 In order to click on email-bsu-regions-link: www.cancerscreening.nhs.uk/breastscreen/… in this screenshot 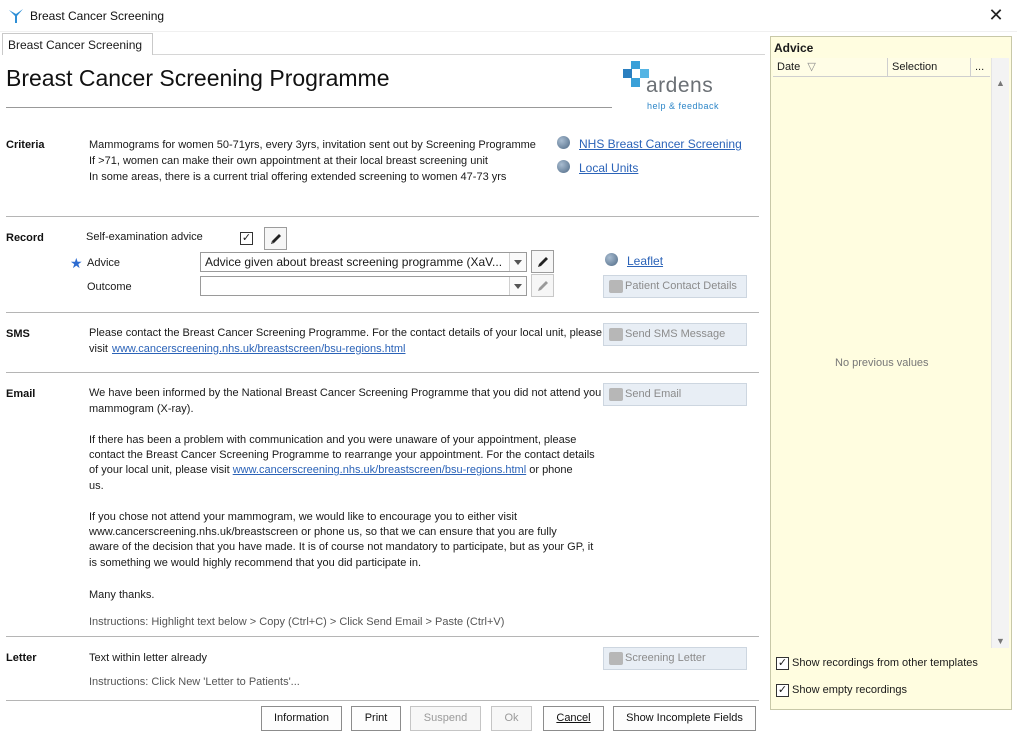, I will do `click(379, 470)`.